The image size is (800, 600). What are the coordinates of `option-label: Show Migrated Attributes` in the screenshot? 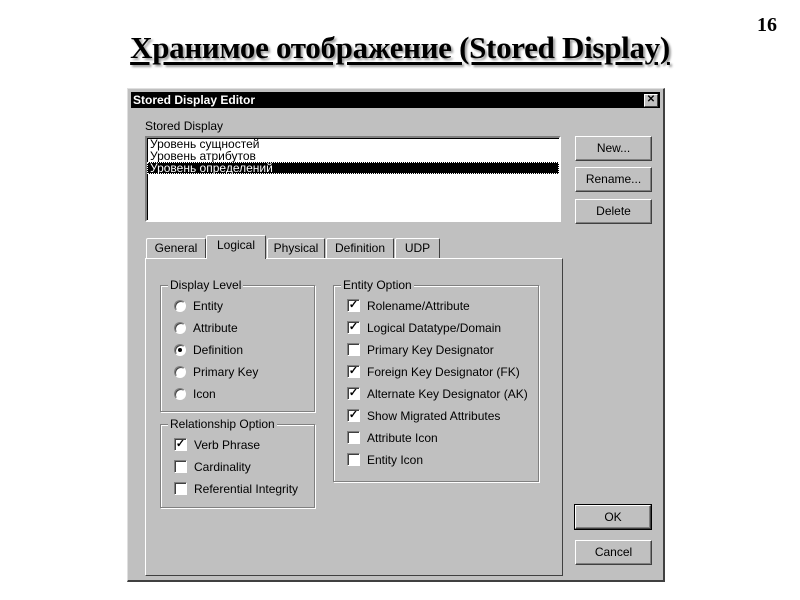 It's located at (434, 416).